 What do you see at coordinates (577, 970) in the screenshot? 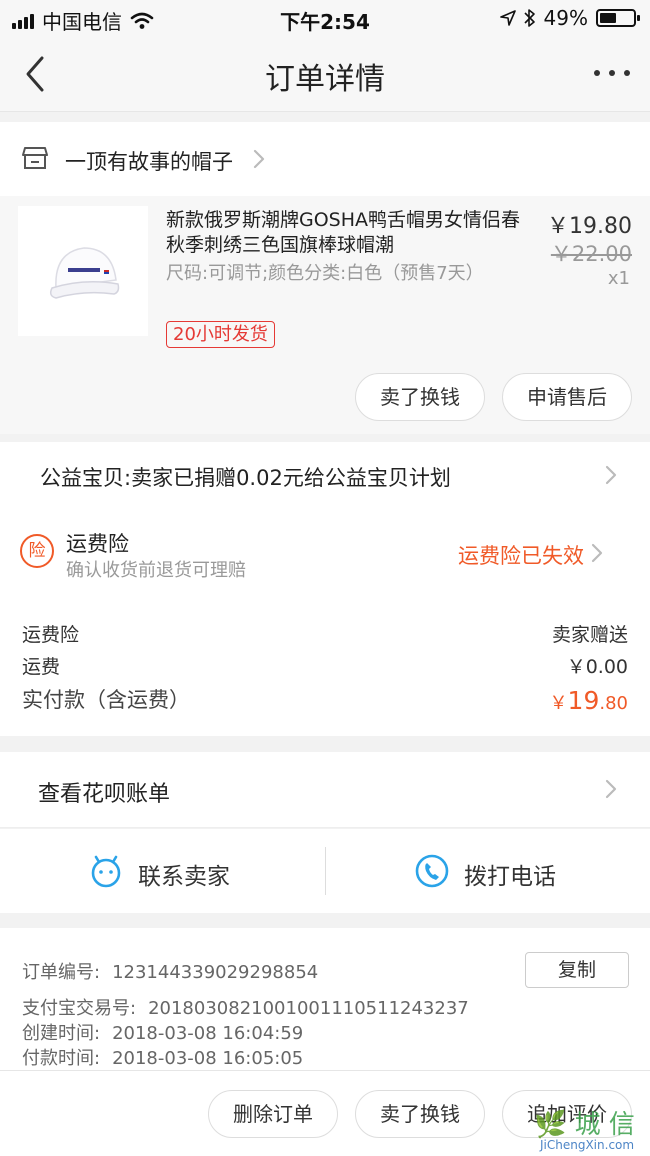
I see `copy-order-number-button: 复制` at bounding box center [577, 970].